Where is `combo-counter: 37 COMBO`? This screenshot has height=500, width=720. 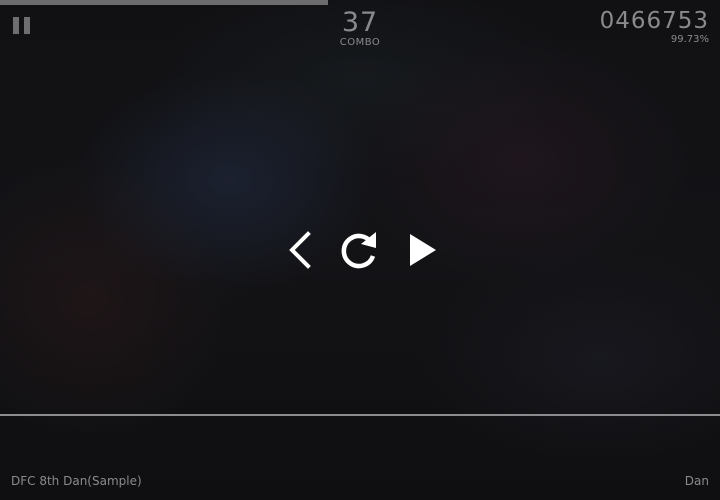
combo-counter: 37 COMBO is located at coordinates (360, 28).